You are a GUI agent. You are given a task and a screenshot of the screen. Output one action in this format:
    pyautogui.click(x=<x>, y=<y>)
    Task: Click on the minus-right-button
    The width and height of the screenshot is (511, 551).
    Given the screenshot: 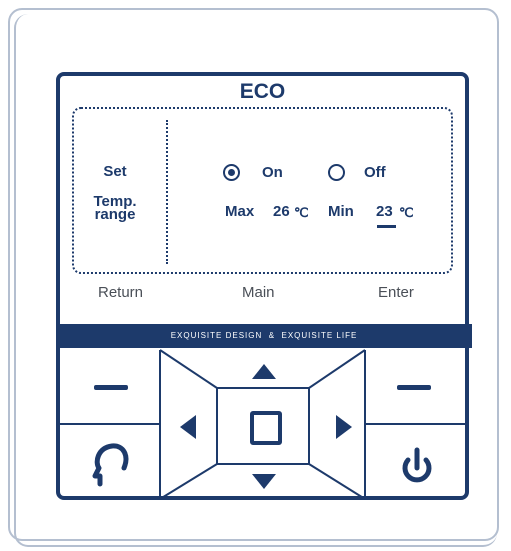 What is the action you would take?
    pyautogui.click(x=417, y=387)
    